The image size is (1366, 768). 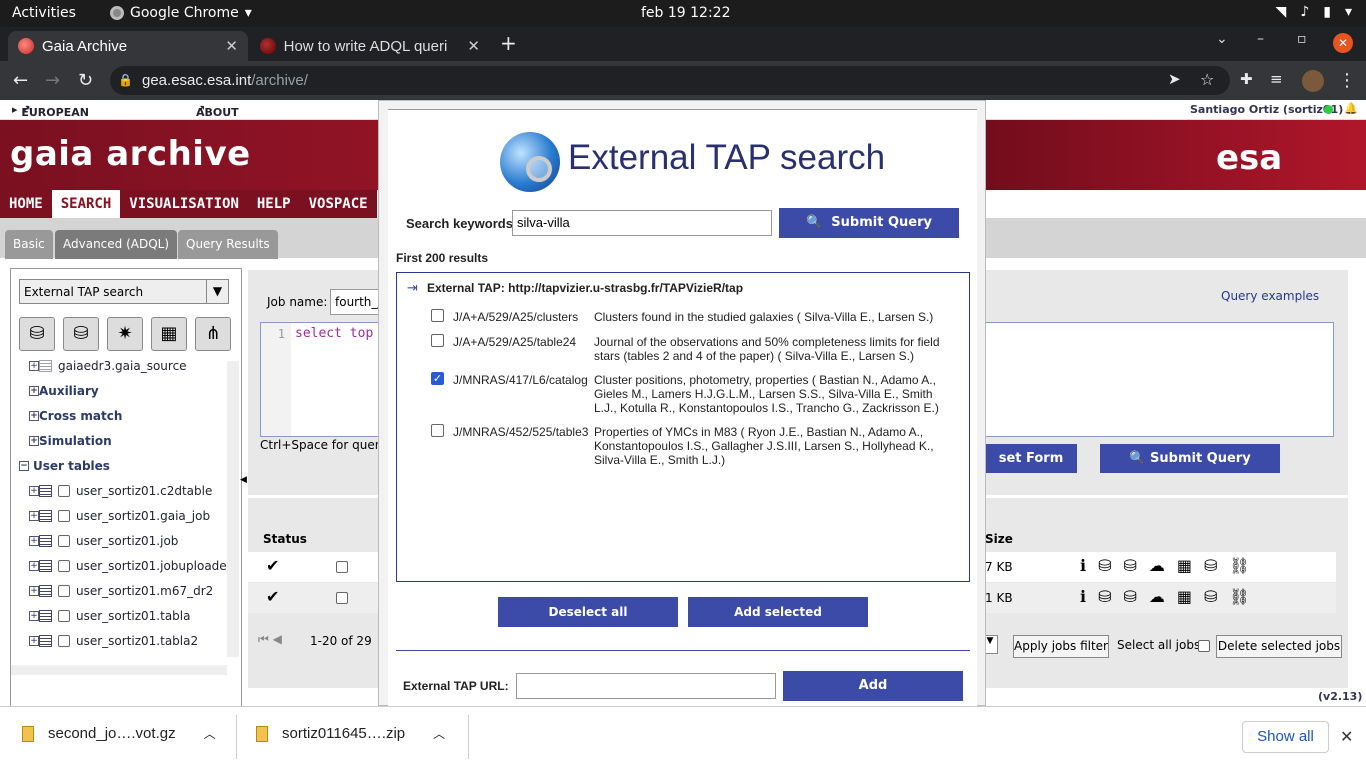 What do you see at coordinates (1207, 79) in the screenshot?
I see `bookmark-star-icon: ☆` at bounding box center [1207, 79].